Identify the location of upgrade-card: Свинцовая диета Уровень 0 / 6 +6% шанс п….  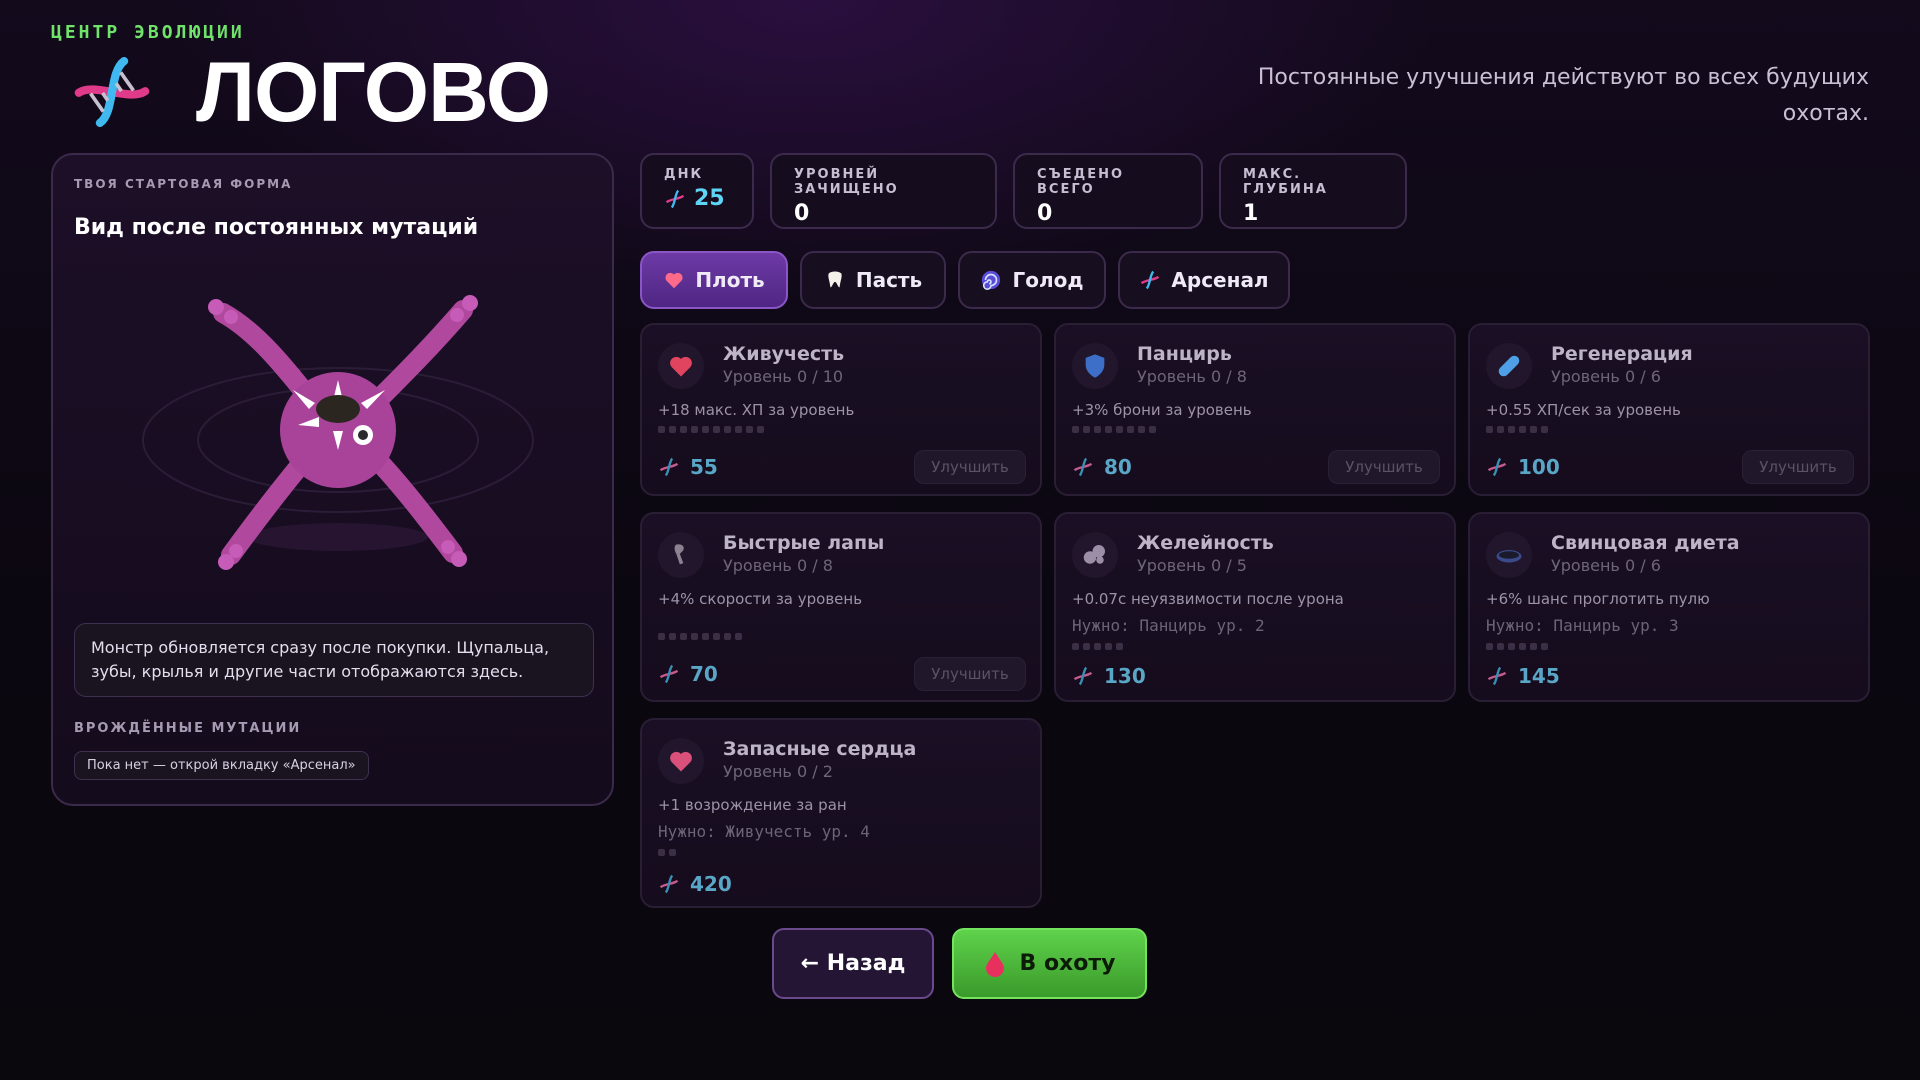
(1669, 607).